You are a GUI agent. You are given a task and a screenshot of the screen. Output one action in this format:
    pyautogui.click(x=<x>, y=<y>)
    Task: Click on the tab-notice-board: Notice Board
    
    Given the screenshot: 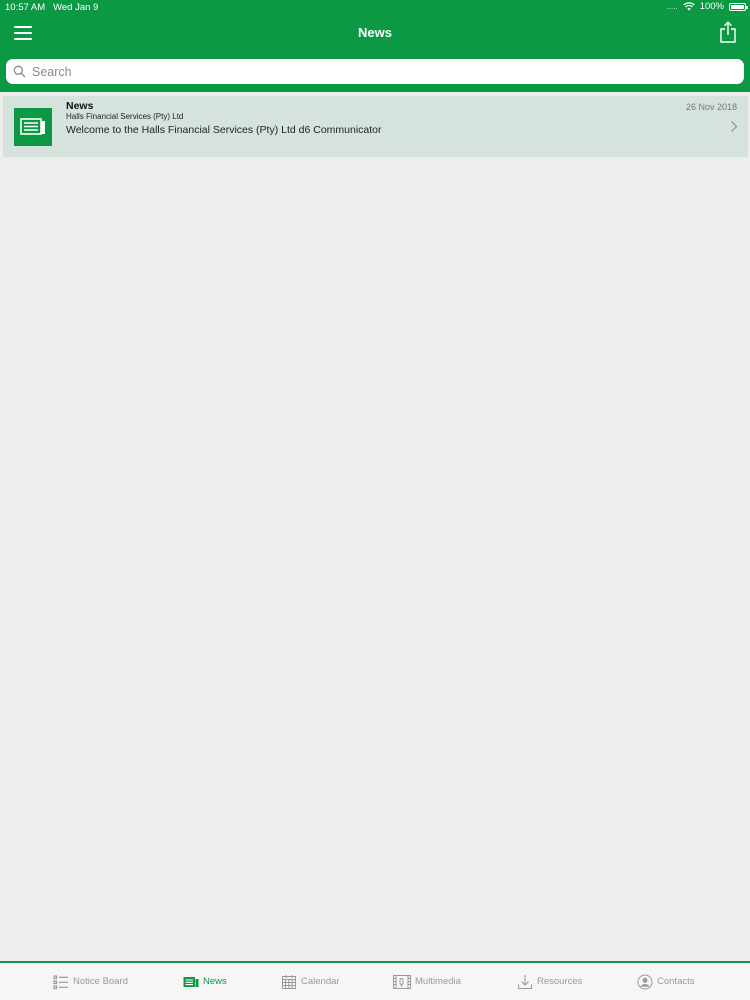 What is the action you would take?
    pyautogui.click(x=90, y=981)
    